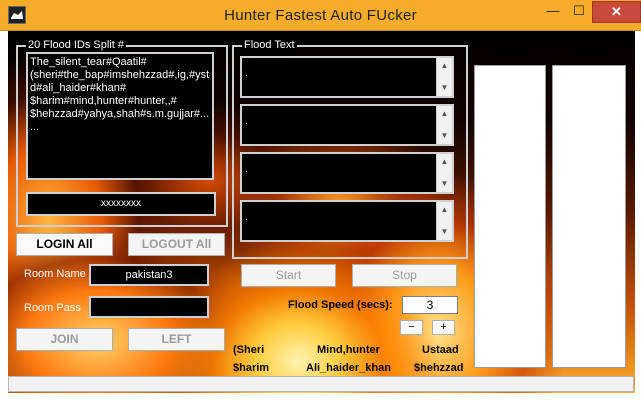  What do you see at coordinates (176, 244) in the screenshot?
I see `logout-all-button: LOGOUT All` at bounding box center [176, 244].